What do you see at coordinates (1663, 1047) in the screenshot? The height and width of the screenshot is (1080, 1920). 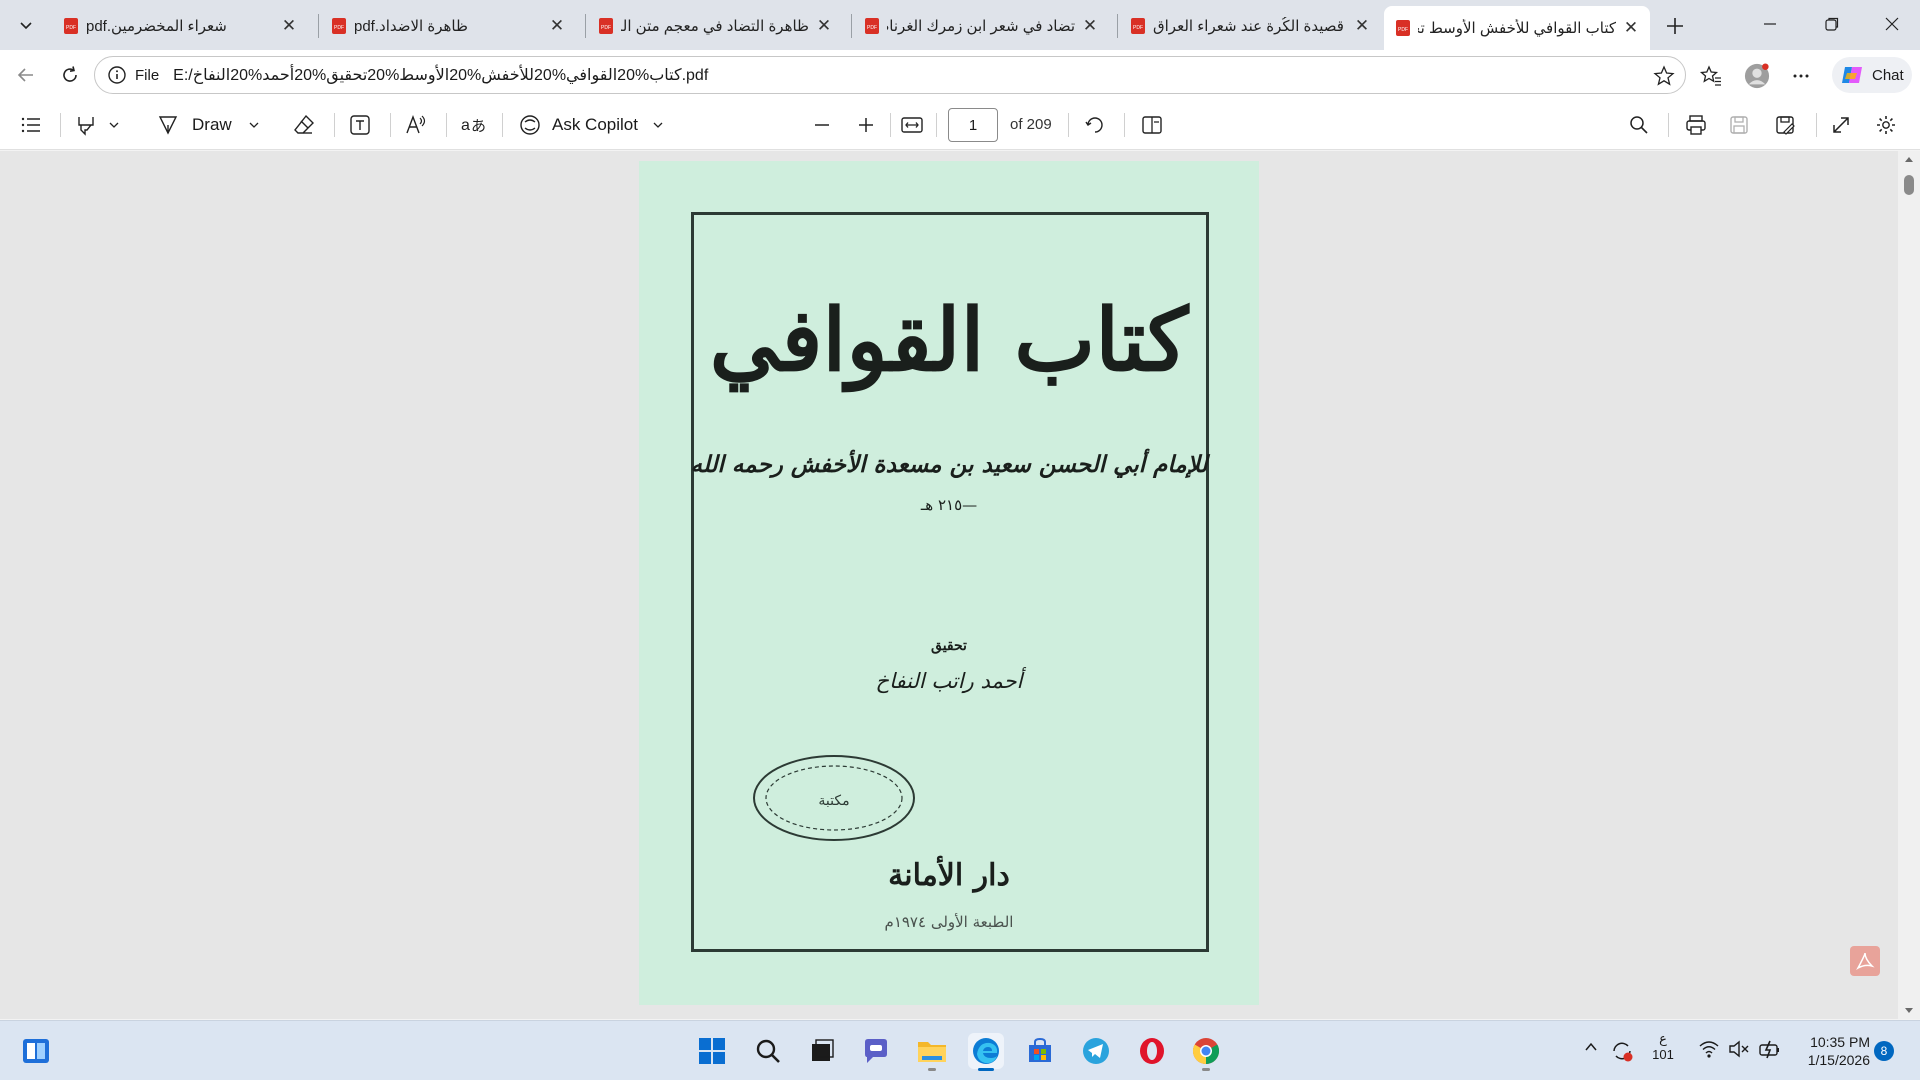 I see `input-language-button: ع 101` at bounding box center [1663, 1047].